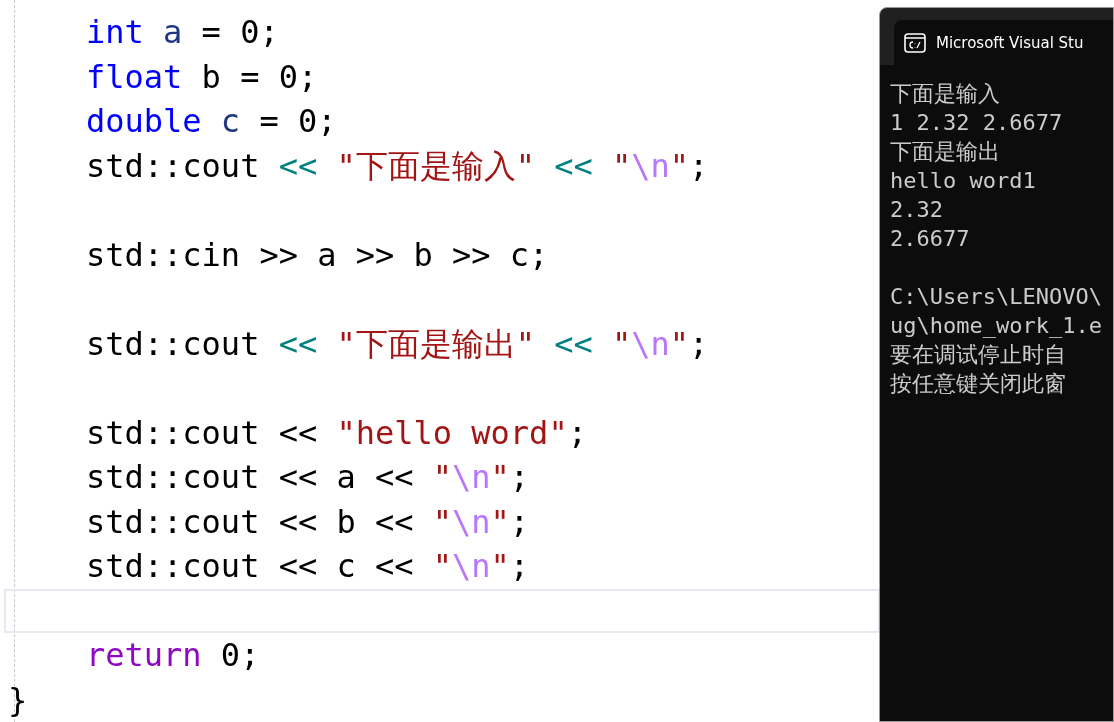 The width and height of the screenshot is (1114, 722). What do you see at coordinates (945, 152) in the screenshot?
I see `console-output-line: 下面是输出` at bounding box center [945, 152].